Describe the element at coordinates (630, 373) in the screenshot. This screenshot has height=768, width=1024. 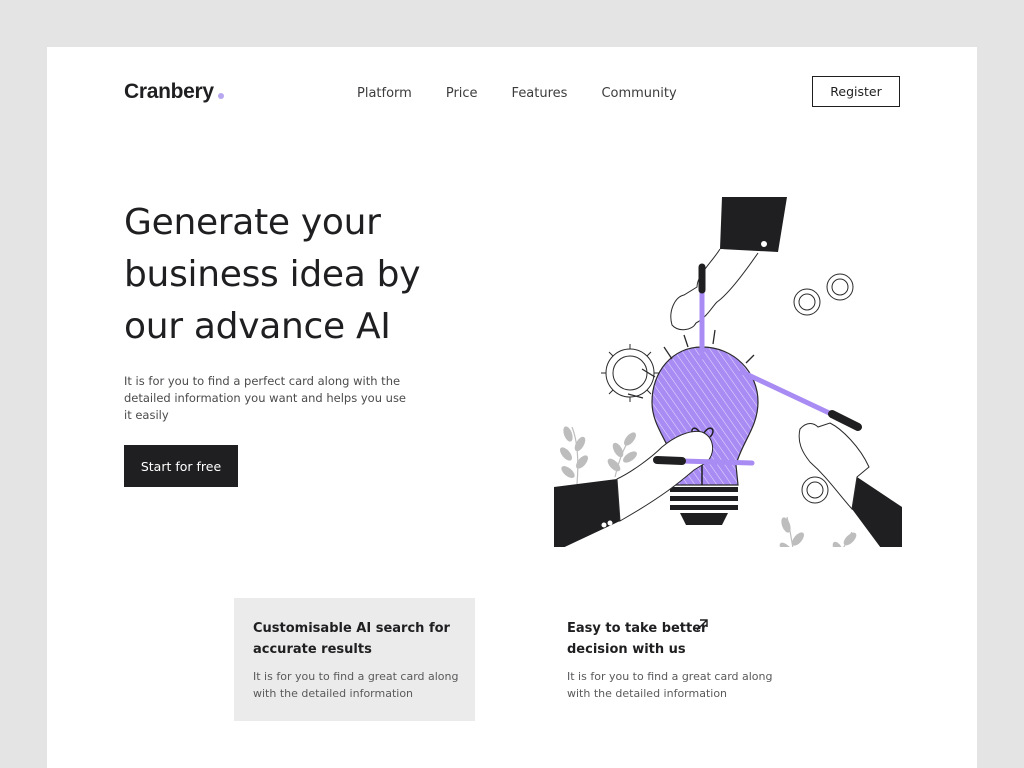
I see `gear-icon` at that location.